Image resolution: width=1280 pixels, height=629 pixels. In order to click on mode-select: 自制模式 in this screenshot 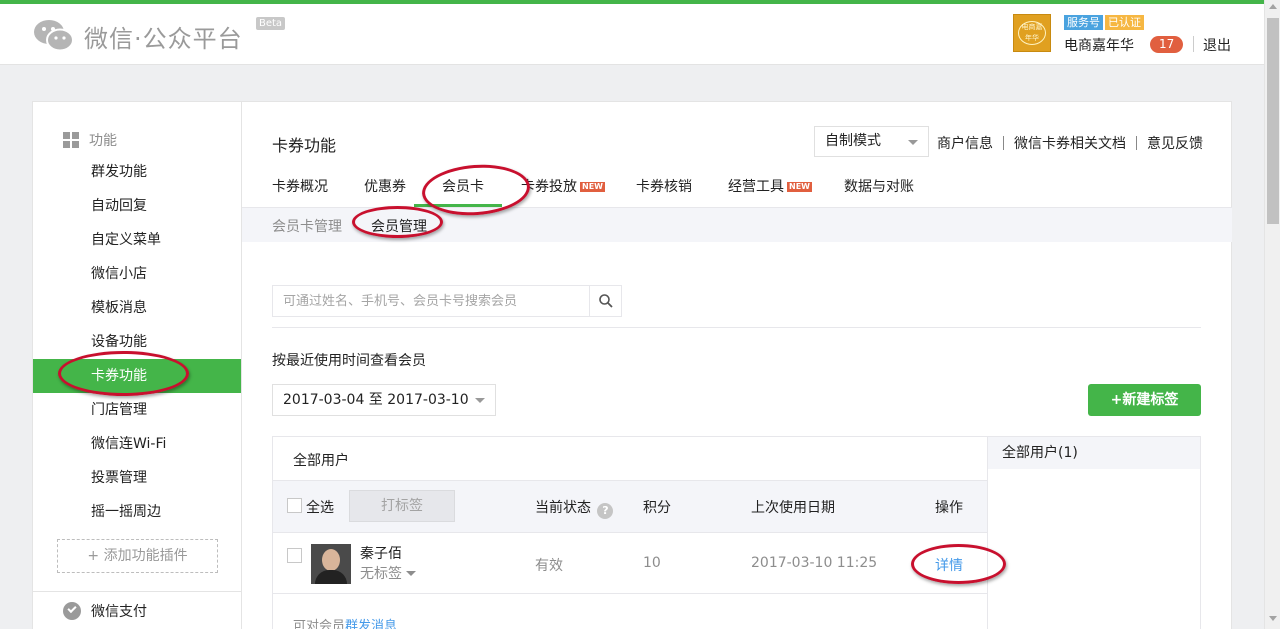, I will do `click(871, 141)`.